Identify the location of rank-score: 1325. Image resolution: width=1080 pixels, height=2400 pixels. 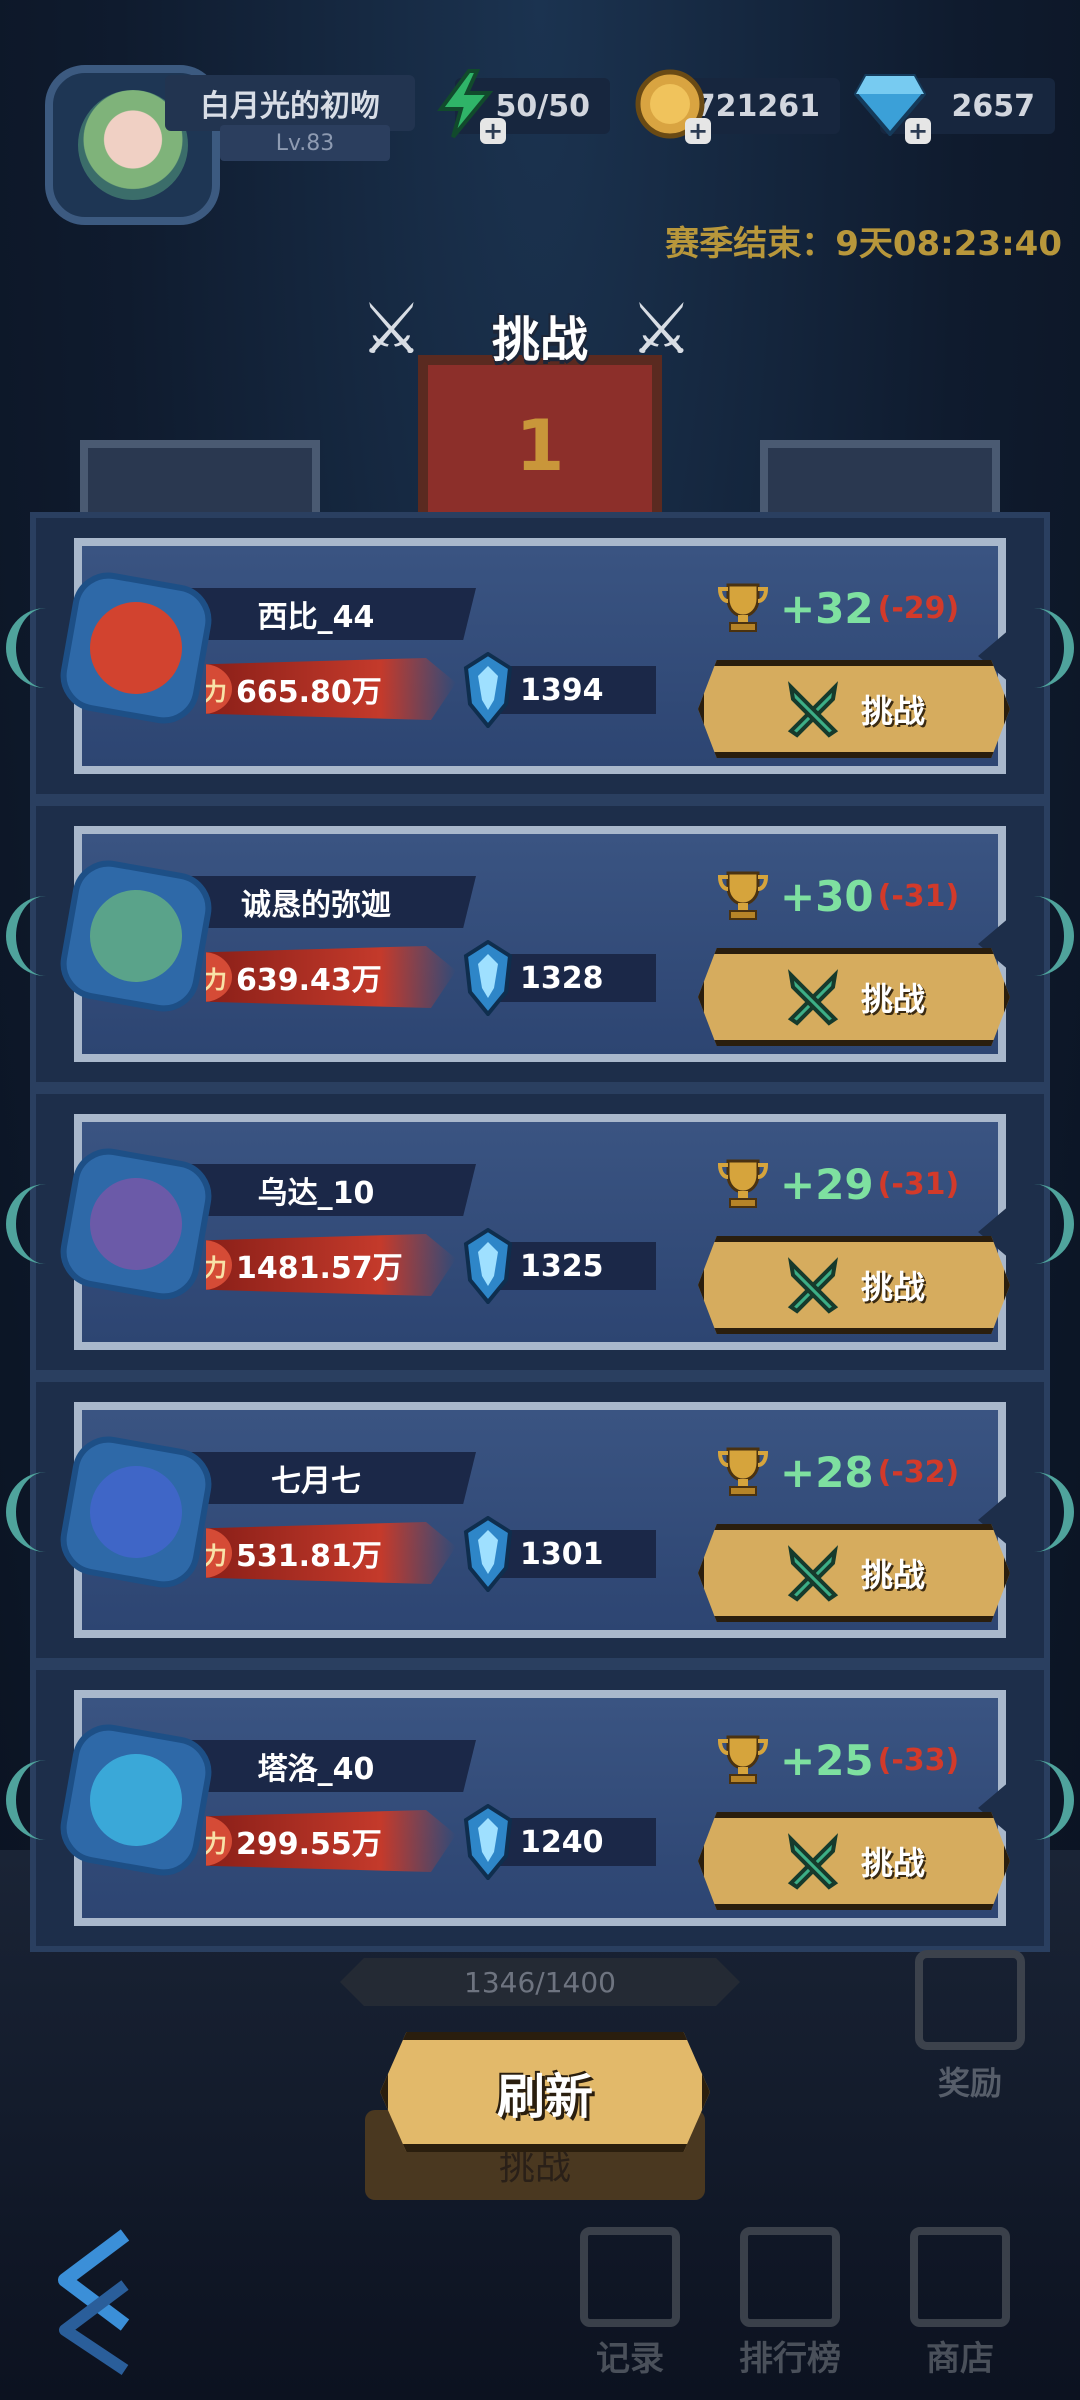
(559, 1266).